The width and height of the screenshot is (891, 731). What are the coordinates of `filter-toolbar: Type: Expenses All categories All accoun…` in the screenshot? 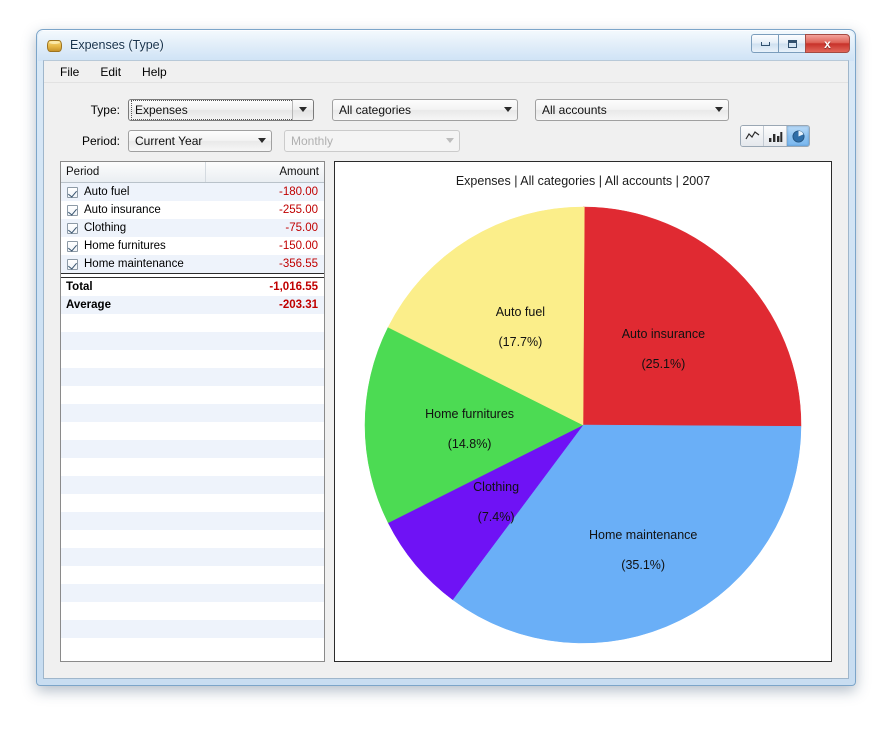 It's located at (446, 122).